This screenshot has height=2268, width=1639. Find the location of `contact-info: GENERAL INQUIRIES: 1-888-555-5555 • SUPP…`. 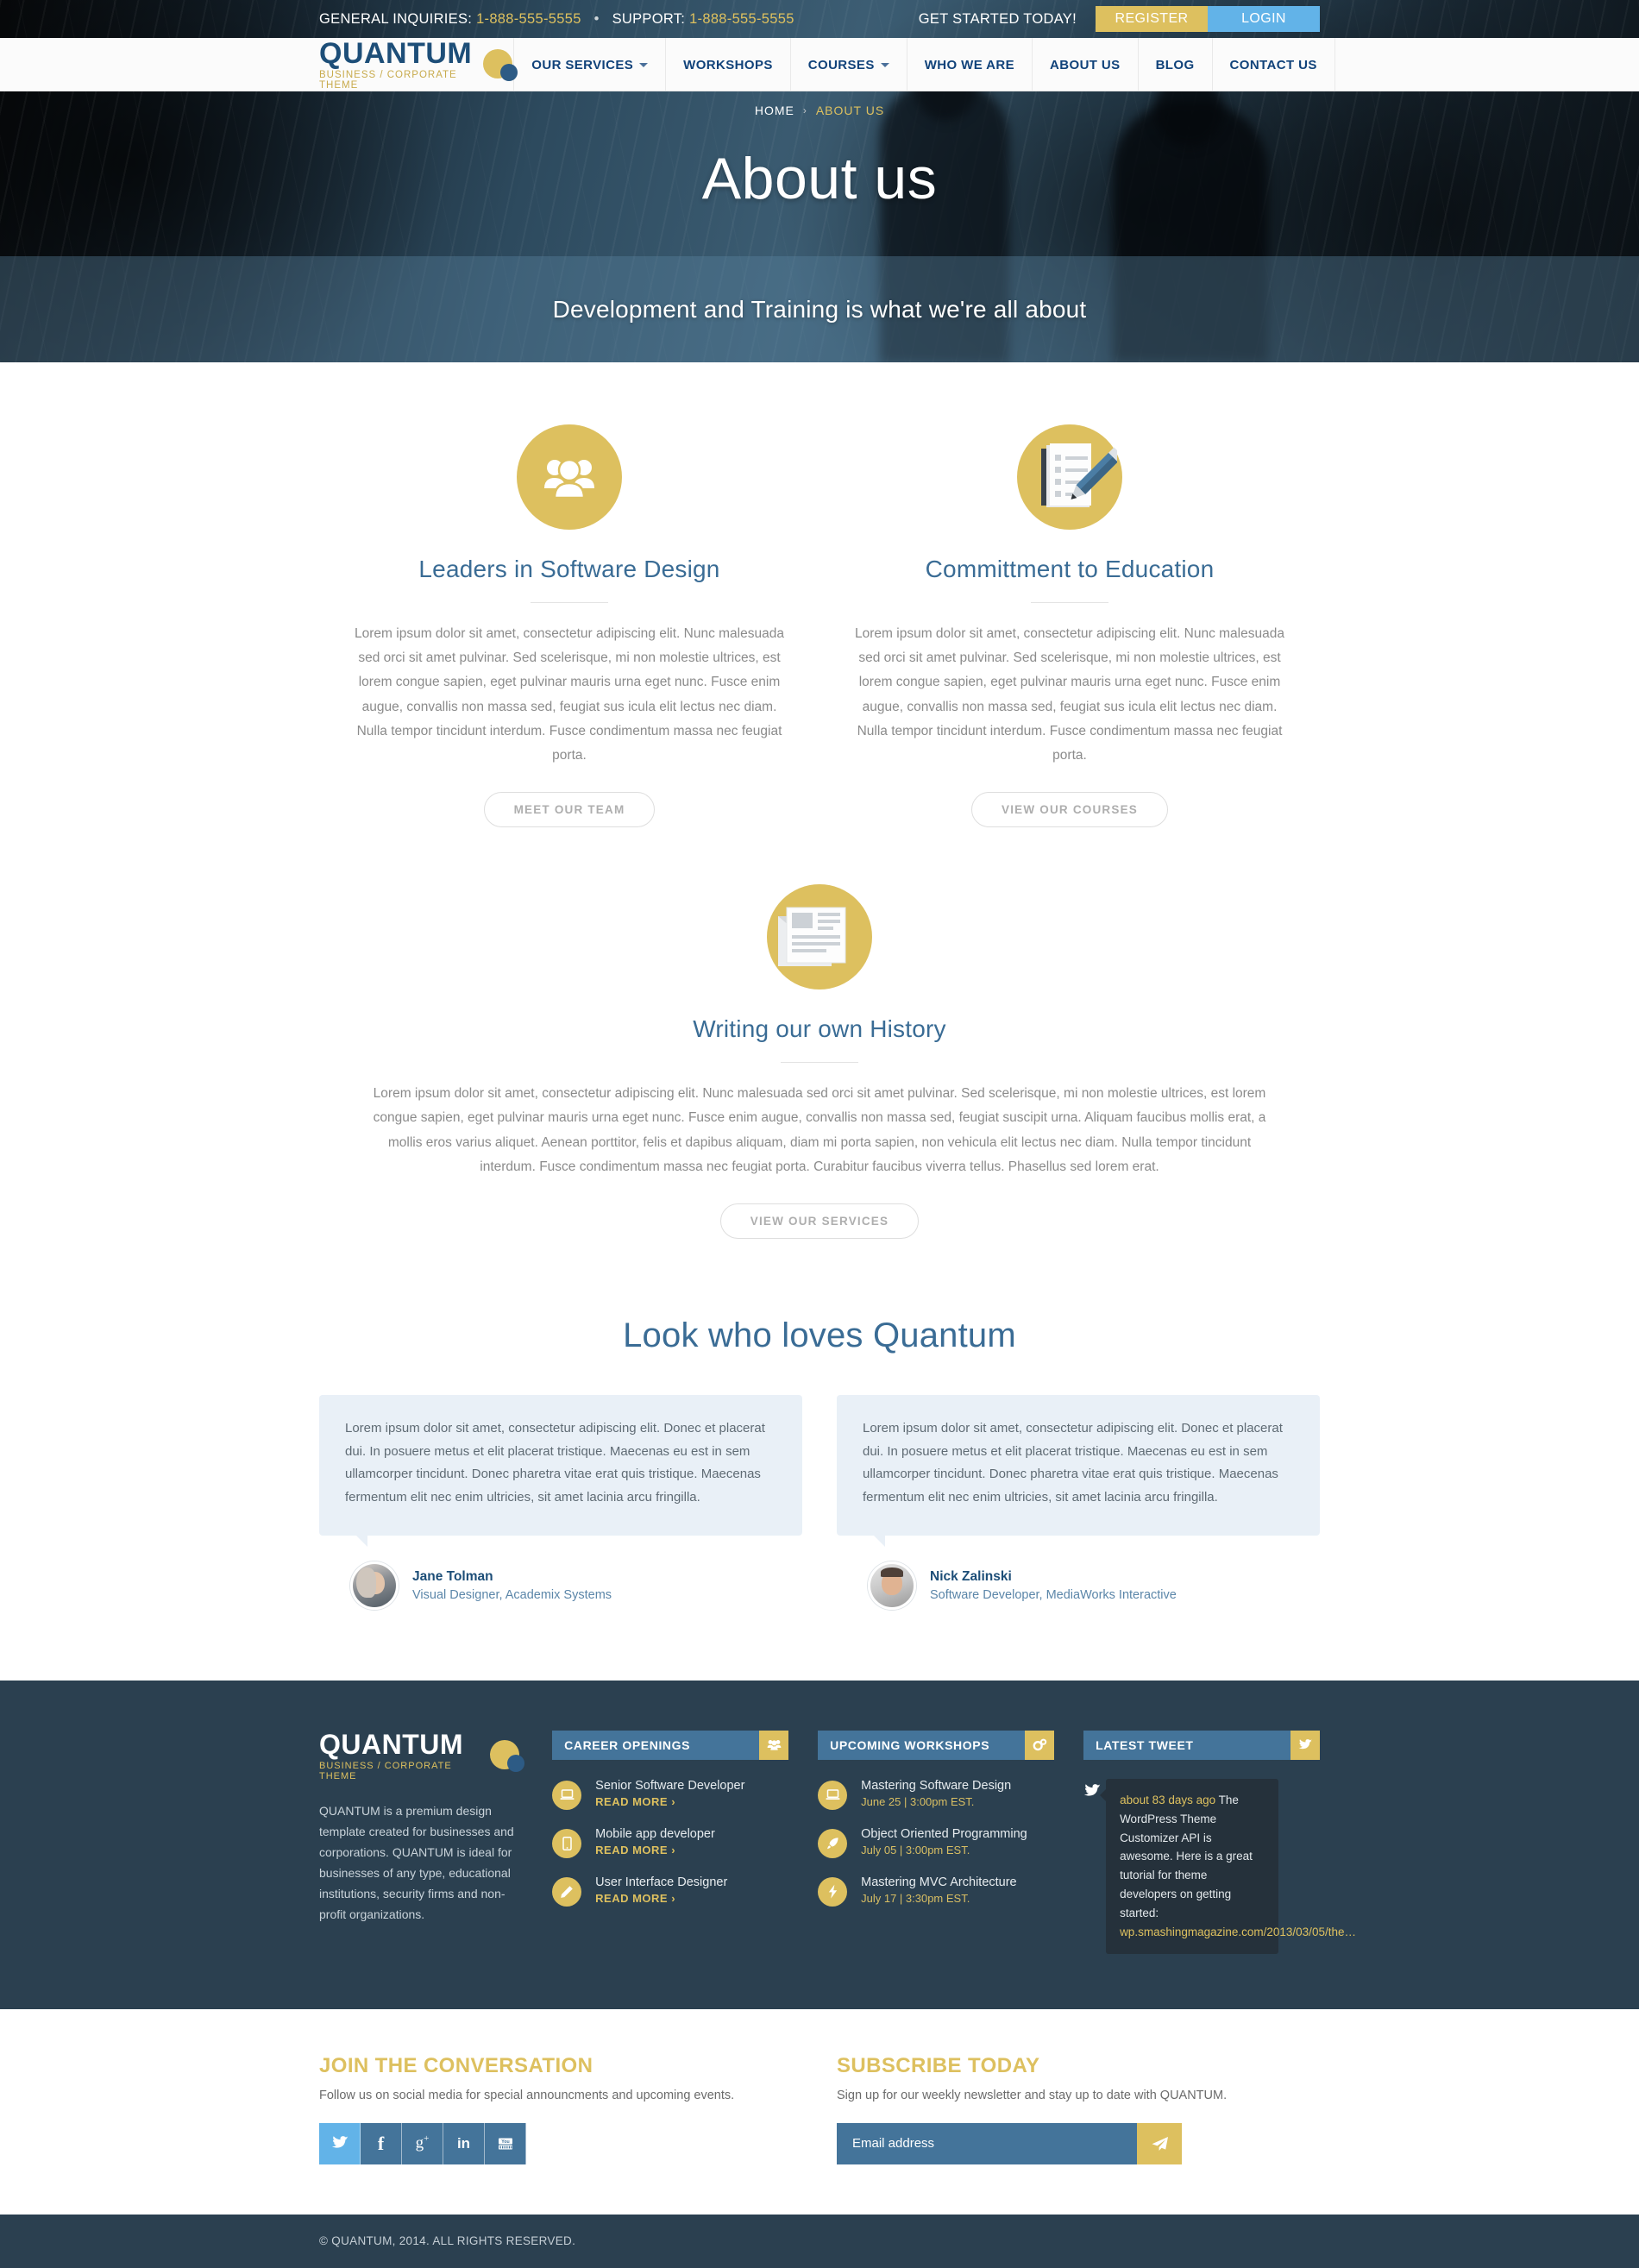

contact-info: GENERAL INQUIRIES: 1-888-555-5555 • SUPP… is located at coordinates (556, 19).